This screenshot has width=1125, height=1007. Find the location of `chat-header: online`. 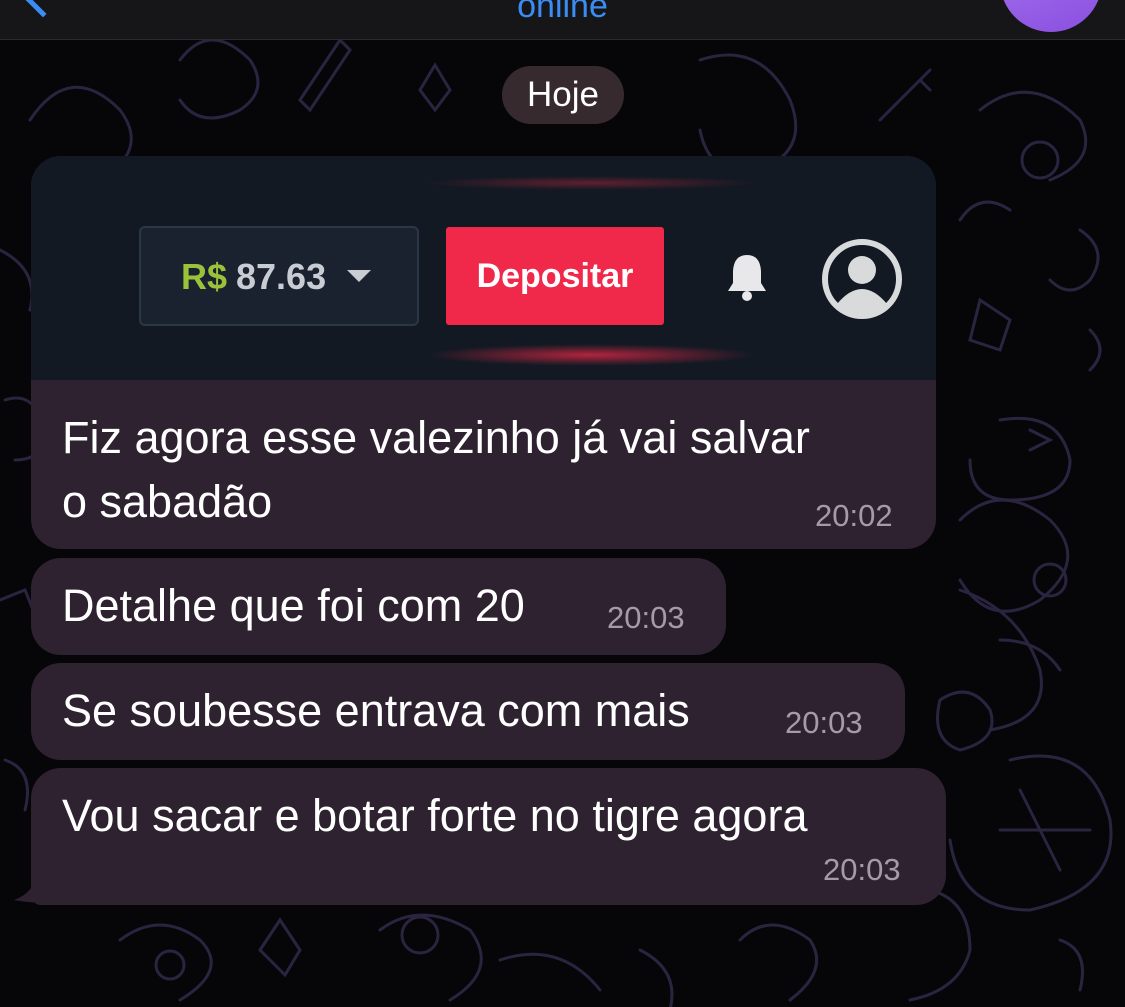

chat-header: online is located at coordinates (562, 20).